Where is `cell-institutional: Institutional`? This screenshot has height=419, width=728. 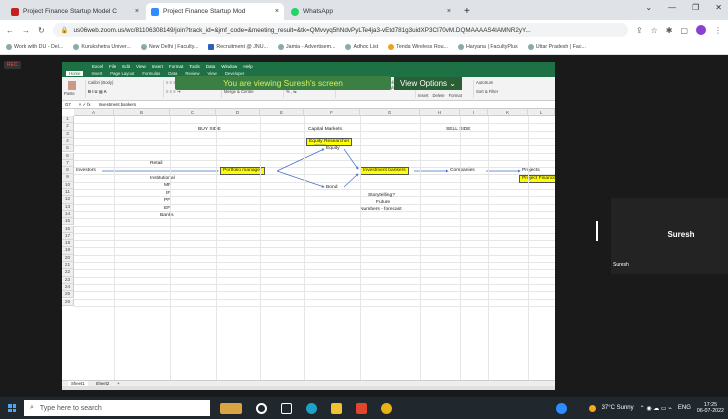 cell-institutional: Institutional is located at coordinates (162, 179).